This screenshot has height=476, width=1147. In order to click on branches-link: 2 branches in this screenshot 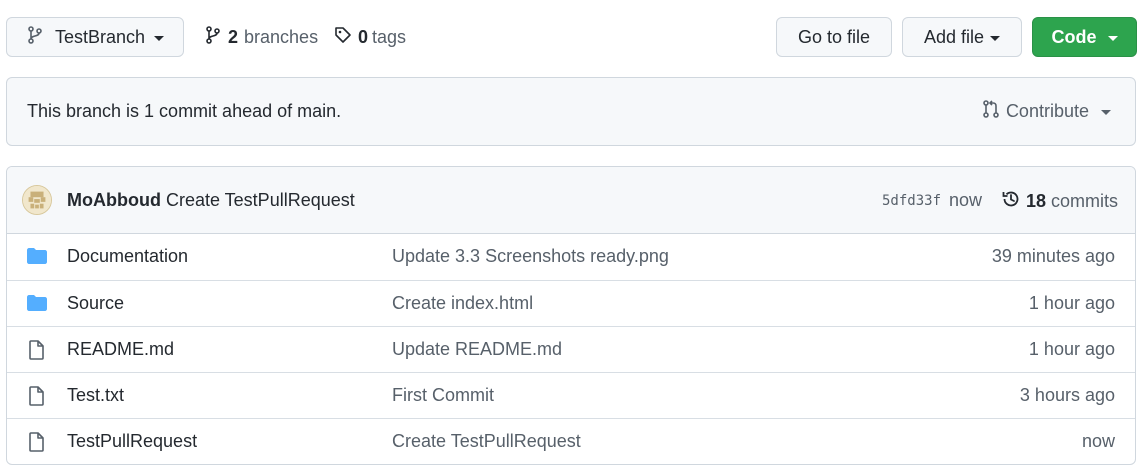, I will do `click(261, 37)`.